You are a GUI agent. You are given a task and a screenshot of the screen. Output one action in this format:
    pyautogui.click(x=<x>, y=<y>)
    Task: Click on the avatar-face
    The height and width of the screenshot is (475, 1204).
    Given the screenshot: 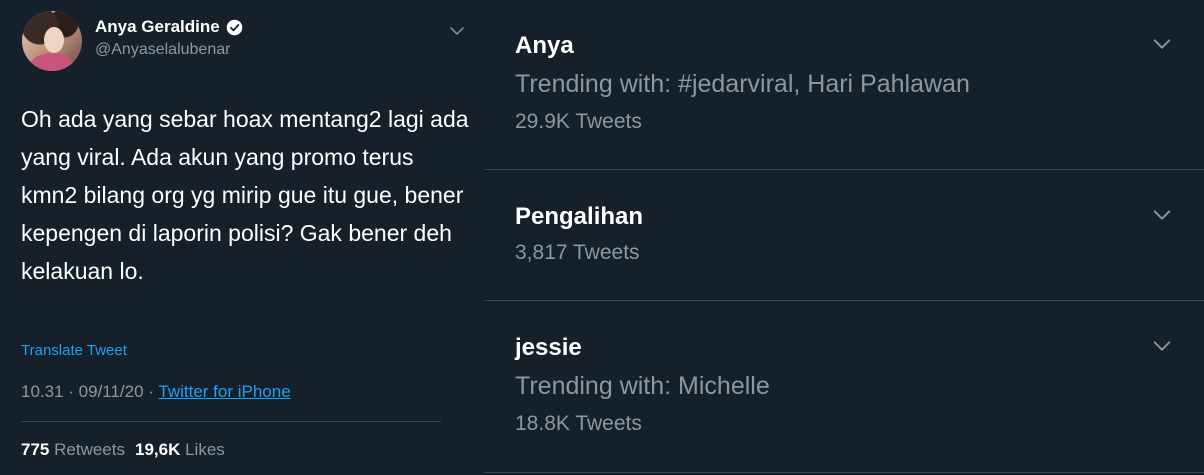 What is the action you would take?
    pyautogui.click(x=54, y=40)
    